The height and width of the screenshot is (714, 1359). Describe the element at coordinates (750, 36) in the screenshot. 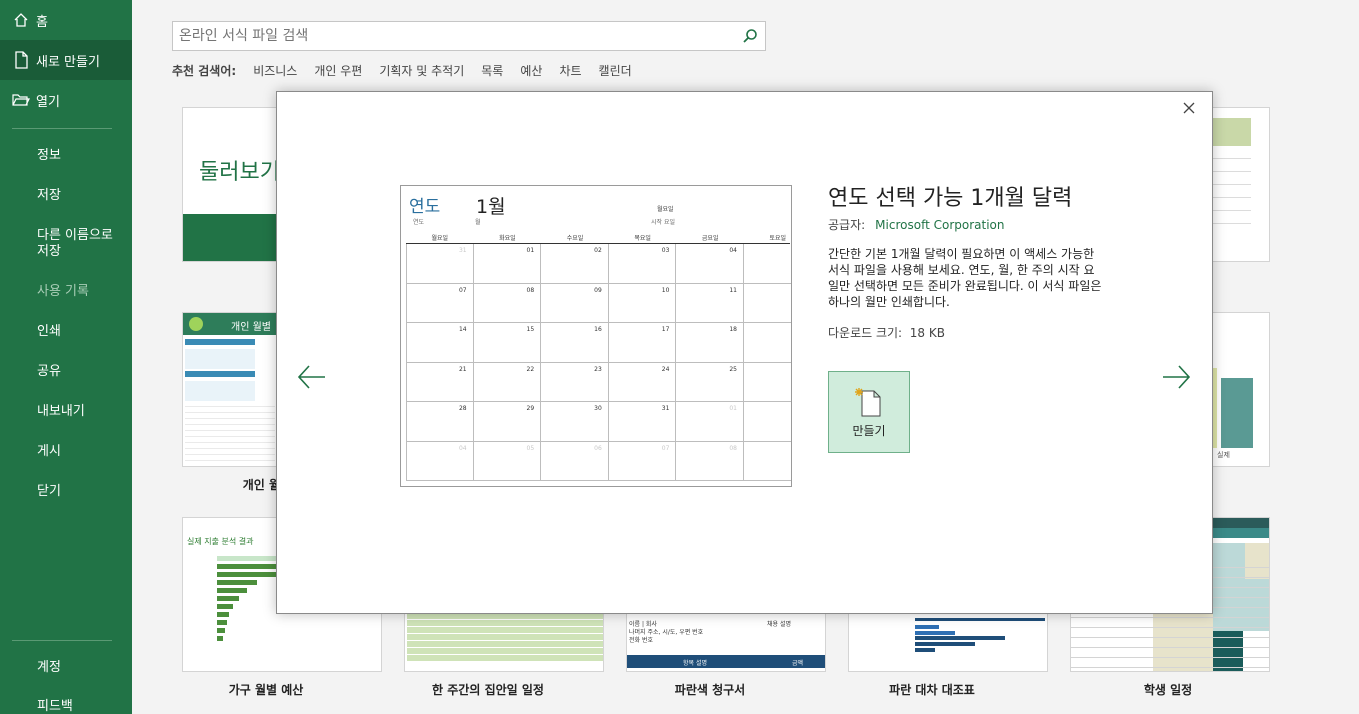

I see `search-icon` at that location.